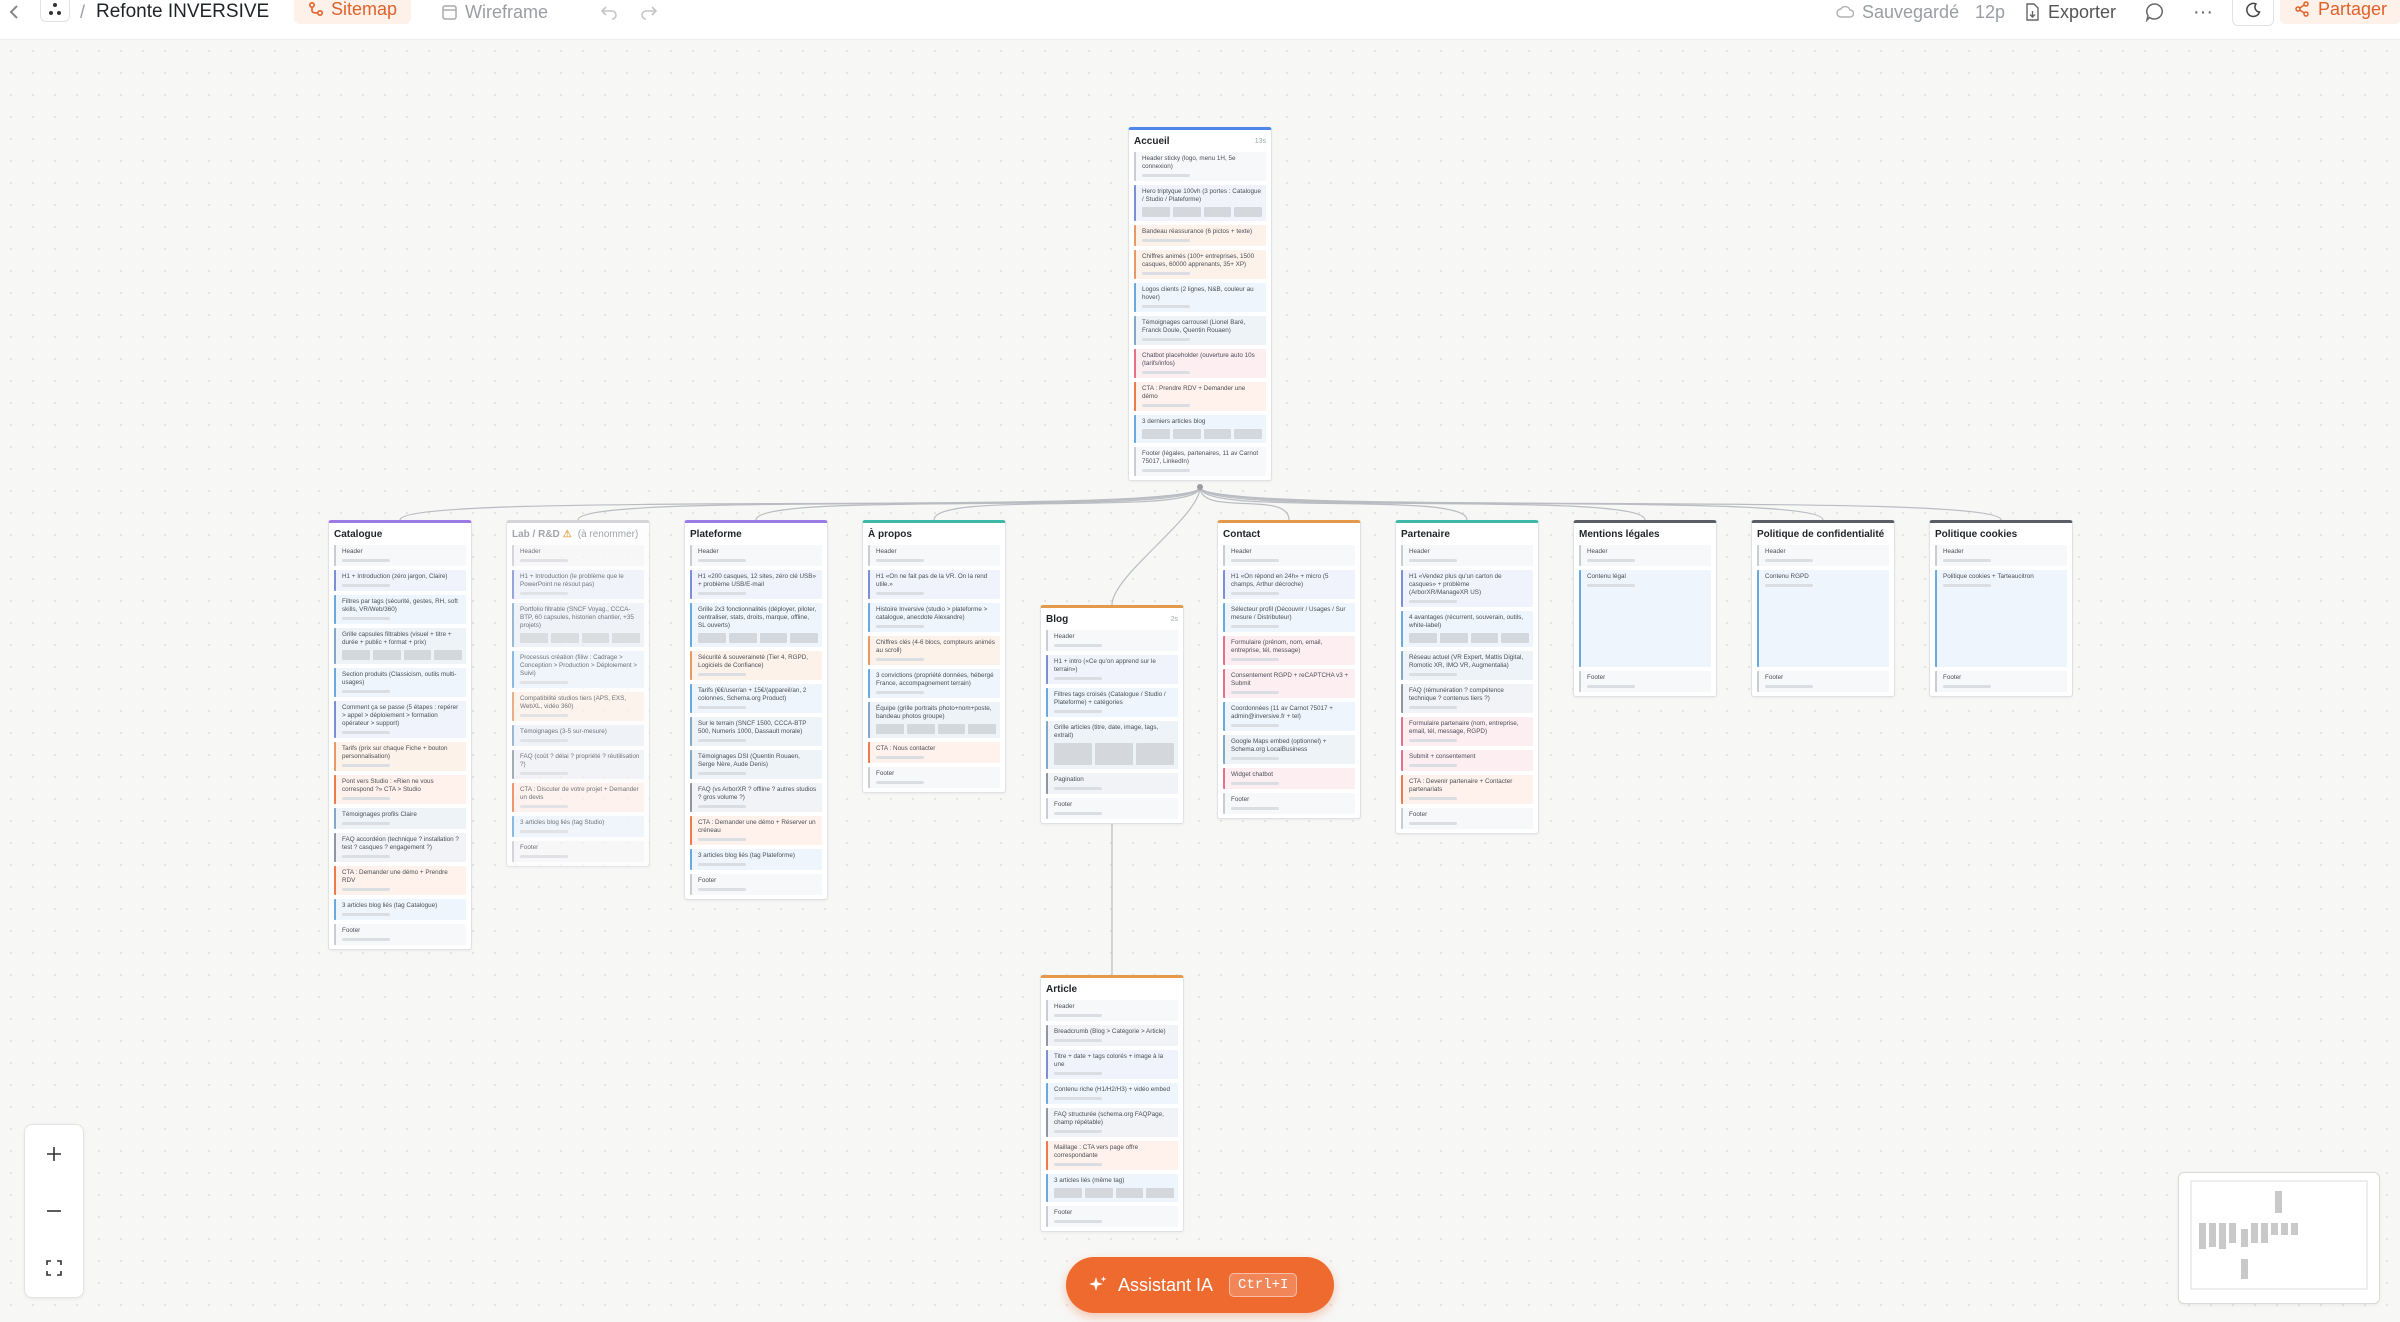  Describe the element at coordinates (400, 909) in the screenshot. I see `section-block: 3 articles blog liés (tag Catalogue)` at that location.